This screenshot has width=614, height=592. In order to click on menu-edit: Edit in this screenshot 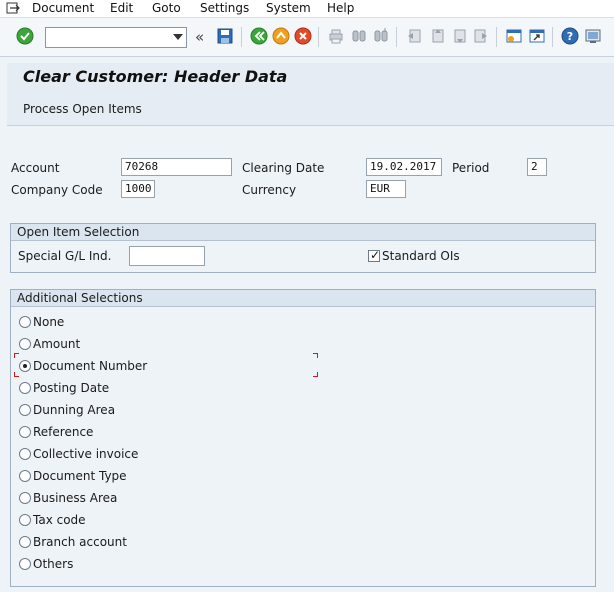, I will do `click(121, 8)`.